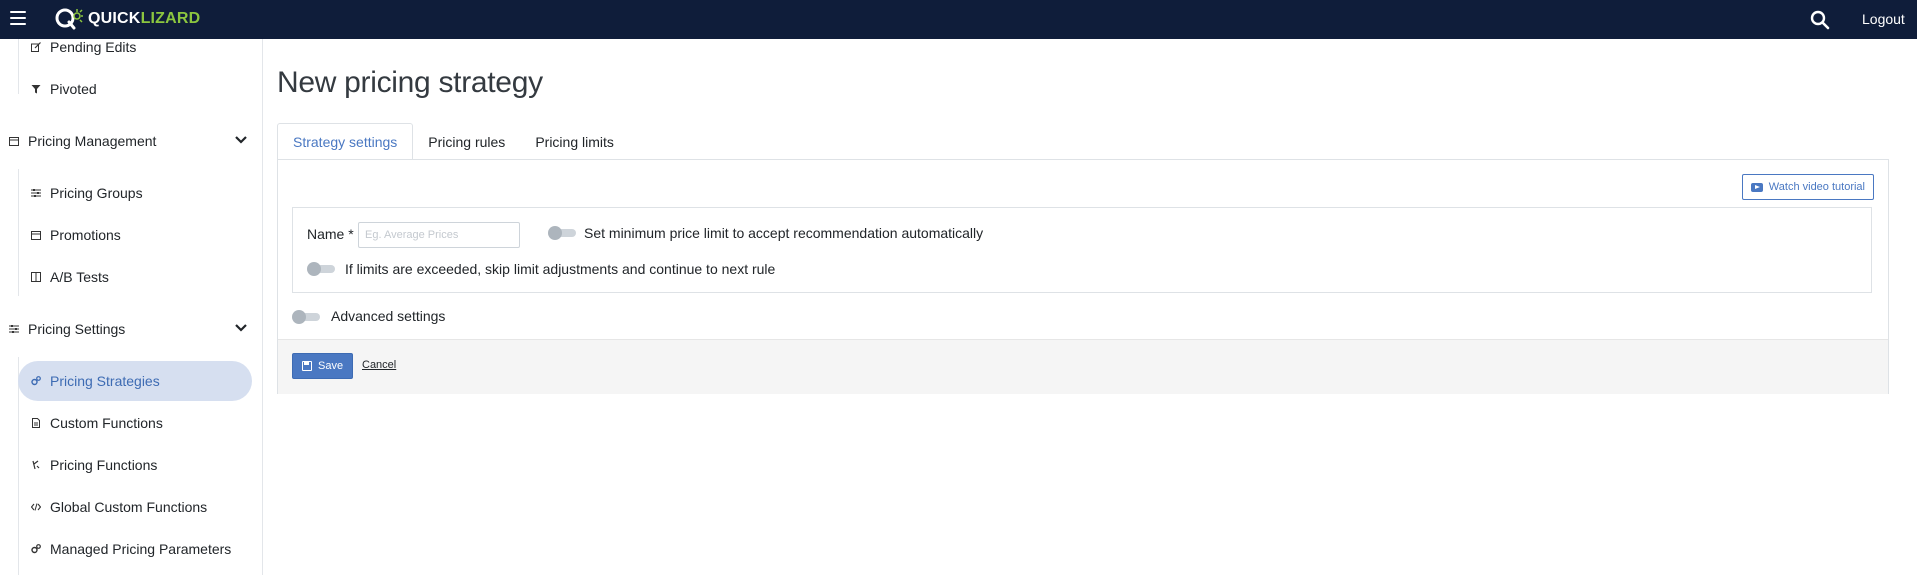 The height and width of the screenshot is (575, 1917). I want to click on skip-limits-toggle, so click(321, 269).